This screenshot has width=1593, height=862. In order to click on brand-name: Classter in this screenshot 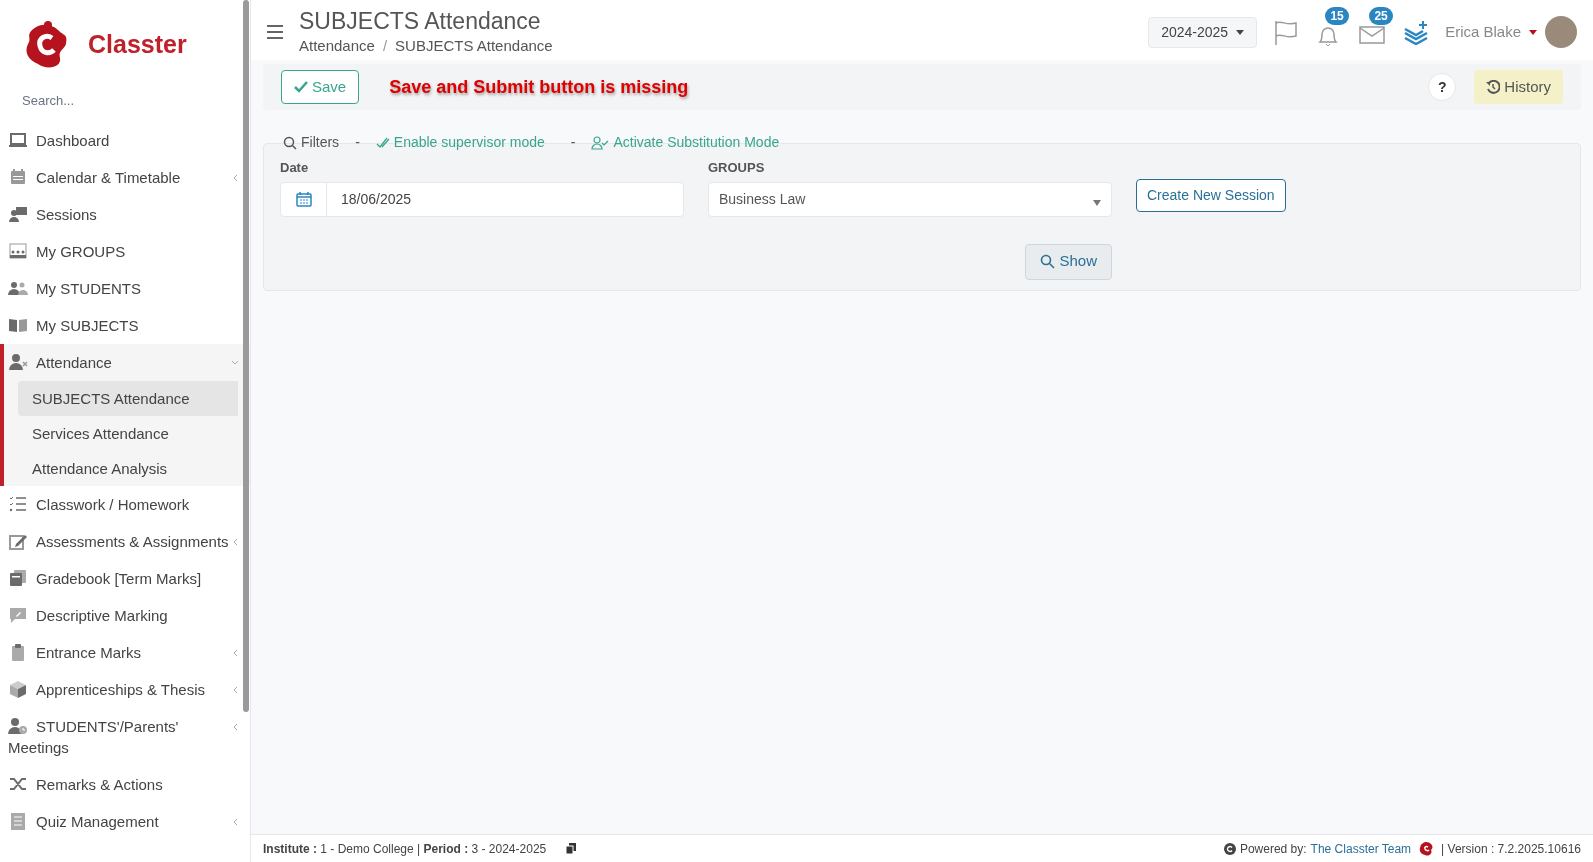, I will do `click(137, 45)`.